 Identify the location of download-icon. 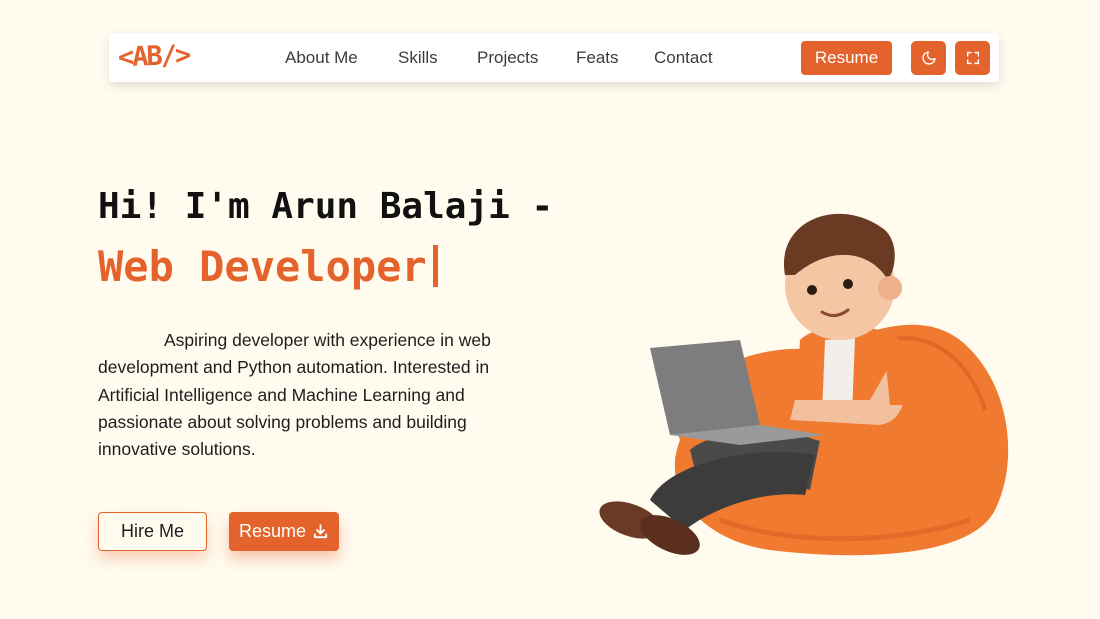
(320, 531).